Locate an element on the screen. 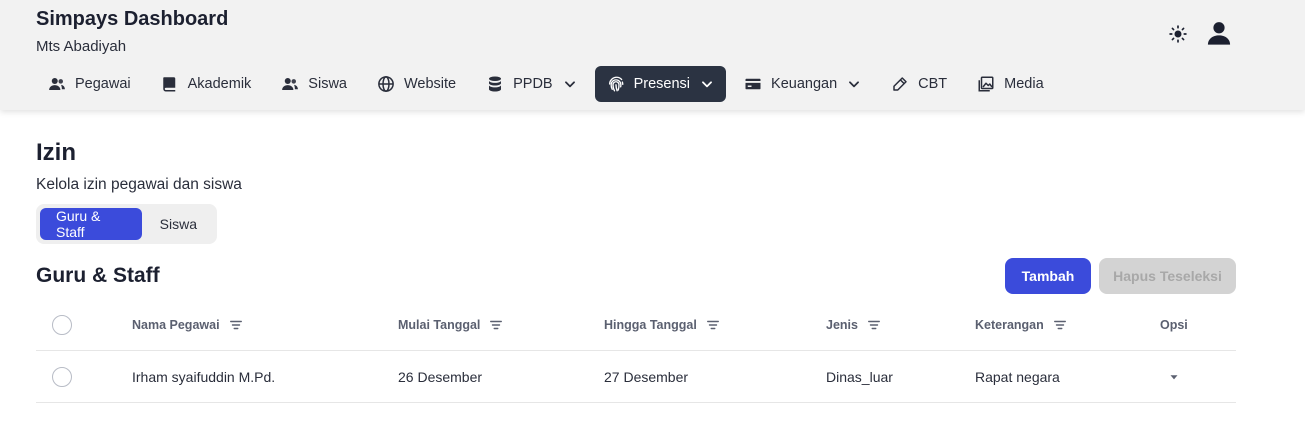 The image size is (1305, 436). nav-item-akademik: Akademik is located at coordinates (206, 84).